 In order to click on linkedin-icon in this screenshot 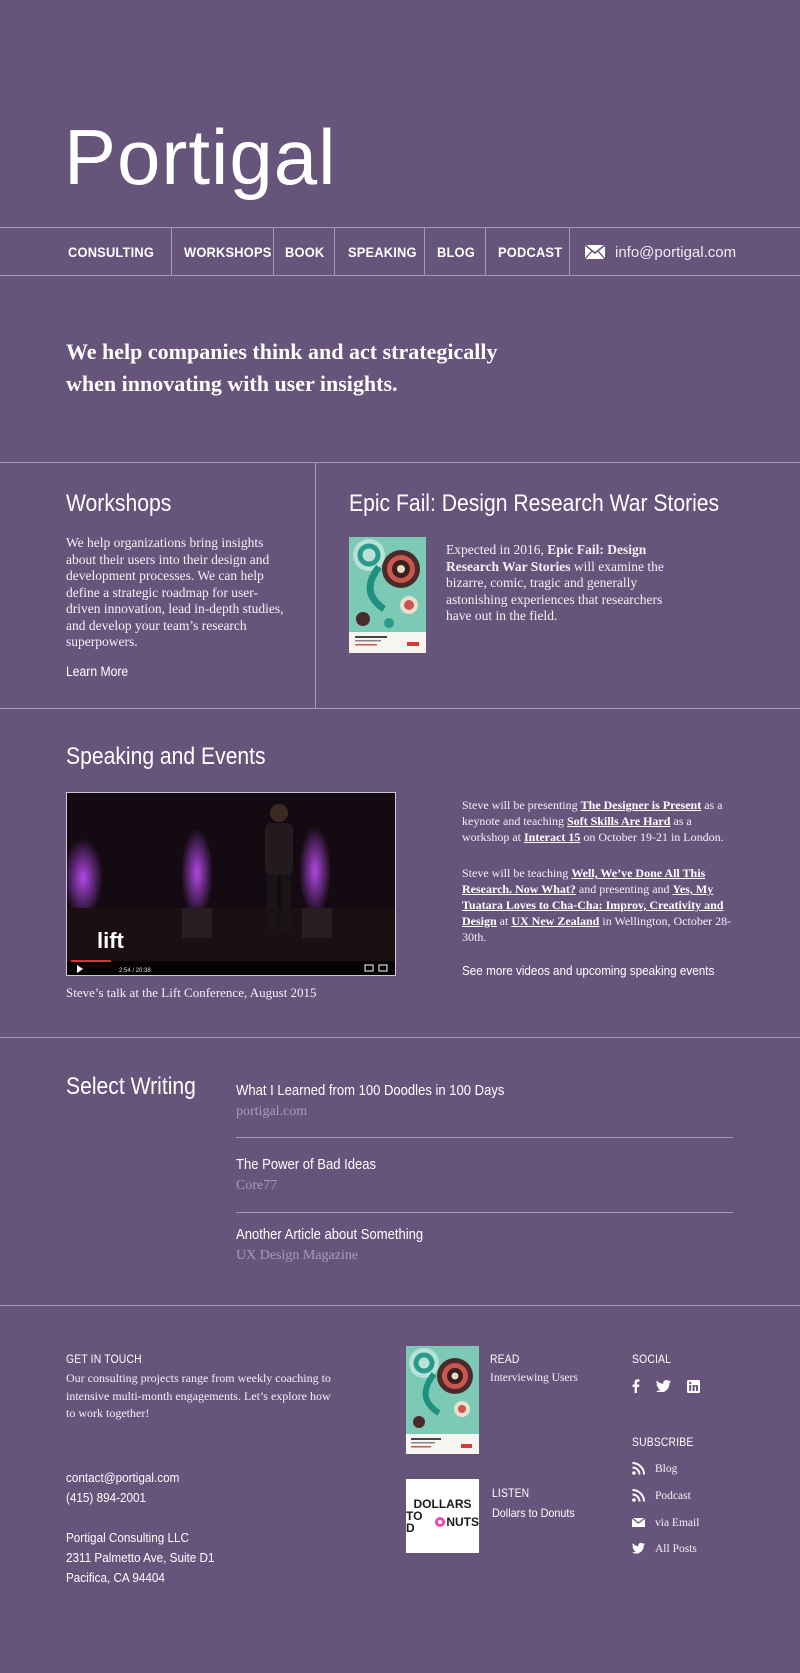, I will do `click(693, 1386)`.